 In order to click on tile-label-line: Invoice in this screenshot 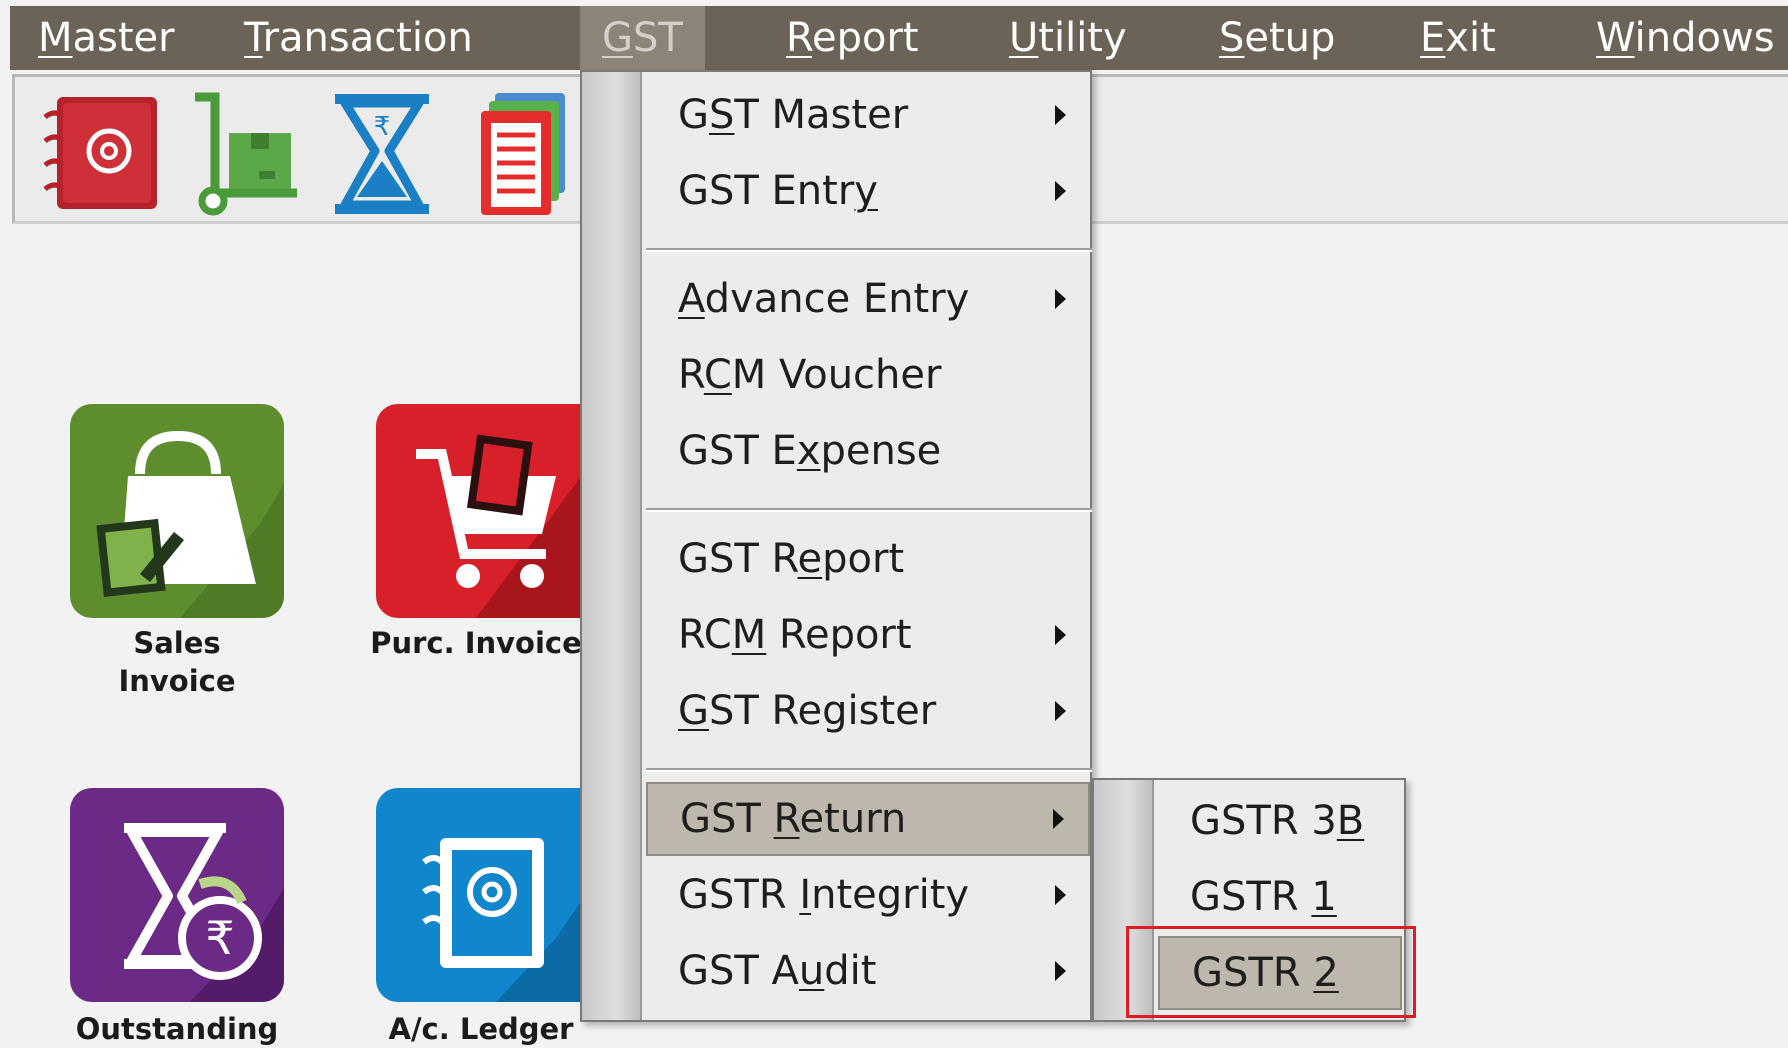, I will do `click(177, 681)`.